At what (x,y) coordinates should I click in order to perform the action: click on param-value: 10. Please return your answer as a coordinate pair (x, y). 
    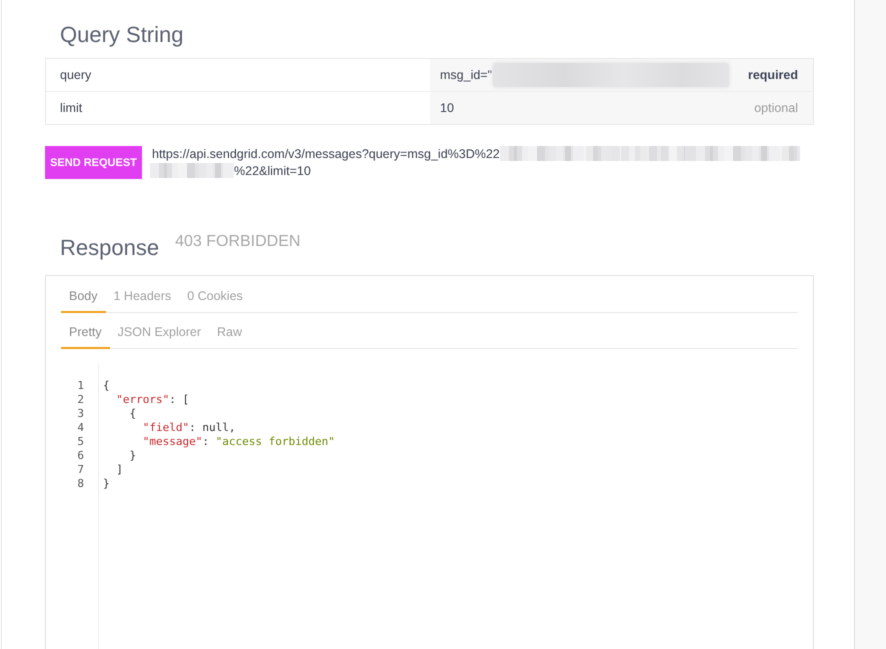
    Looking at the image, I should click on (447, 108).